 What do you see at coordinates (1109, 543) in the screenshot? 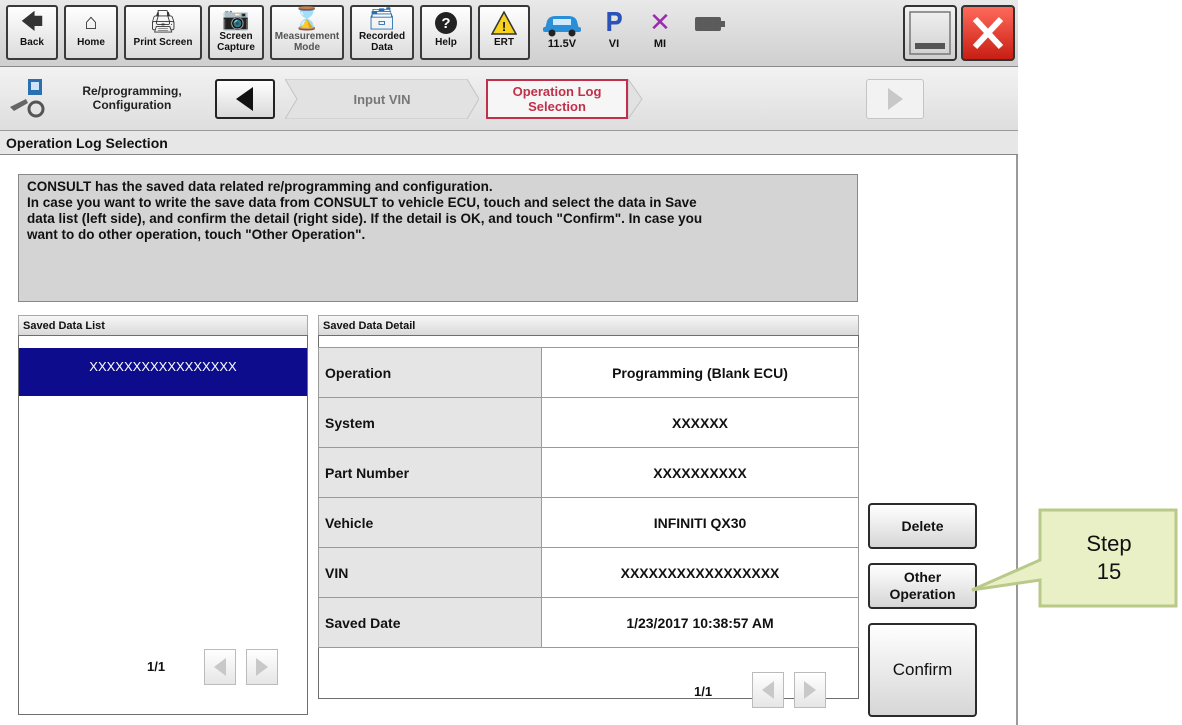
I see `callout-step-label: Step` at bounding box center [1109, 543].